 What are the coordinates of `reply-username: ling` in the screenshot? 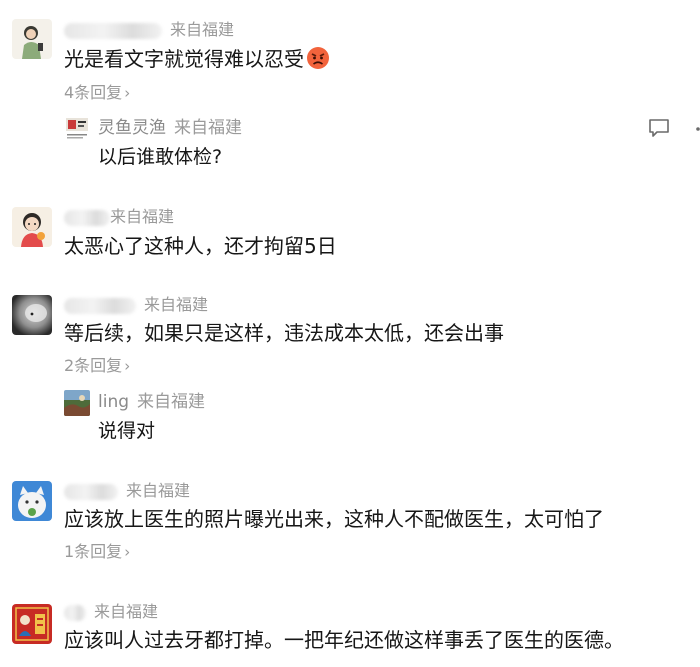 It's located at (113, 402).